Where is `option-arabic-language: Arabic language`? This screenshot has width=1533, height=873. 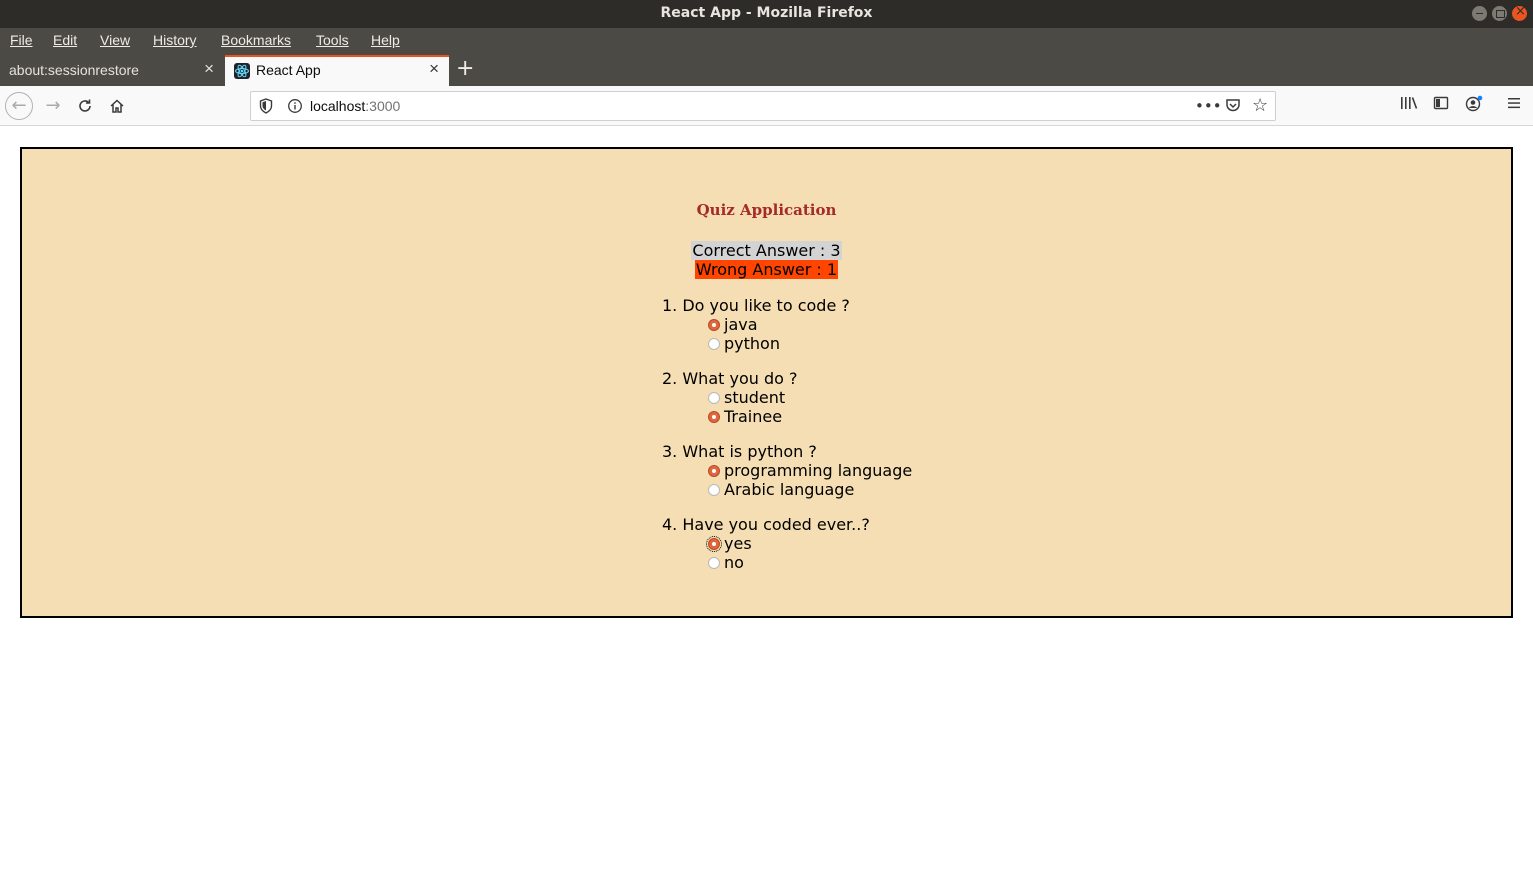 option-arabic-language: Arabic language is located at coordinates (787, 489).